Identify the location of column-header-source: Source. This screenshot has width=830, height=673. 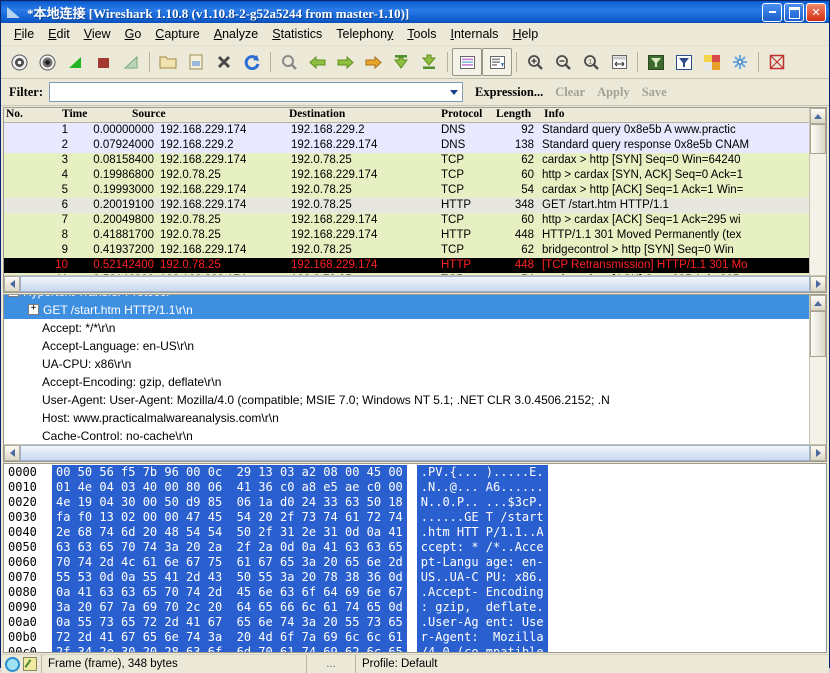
(149, 114).